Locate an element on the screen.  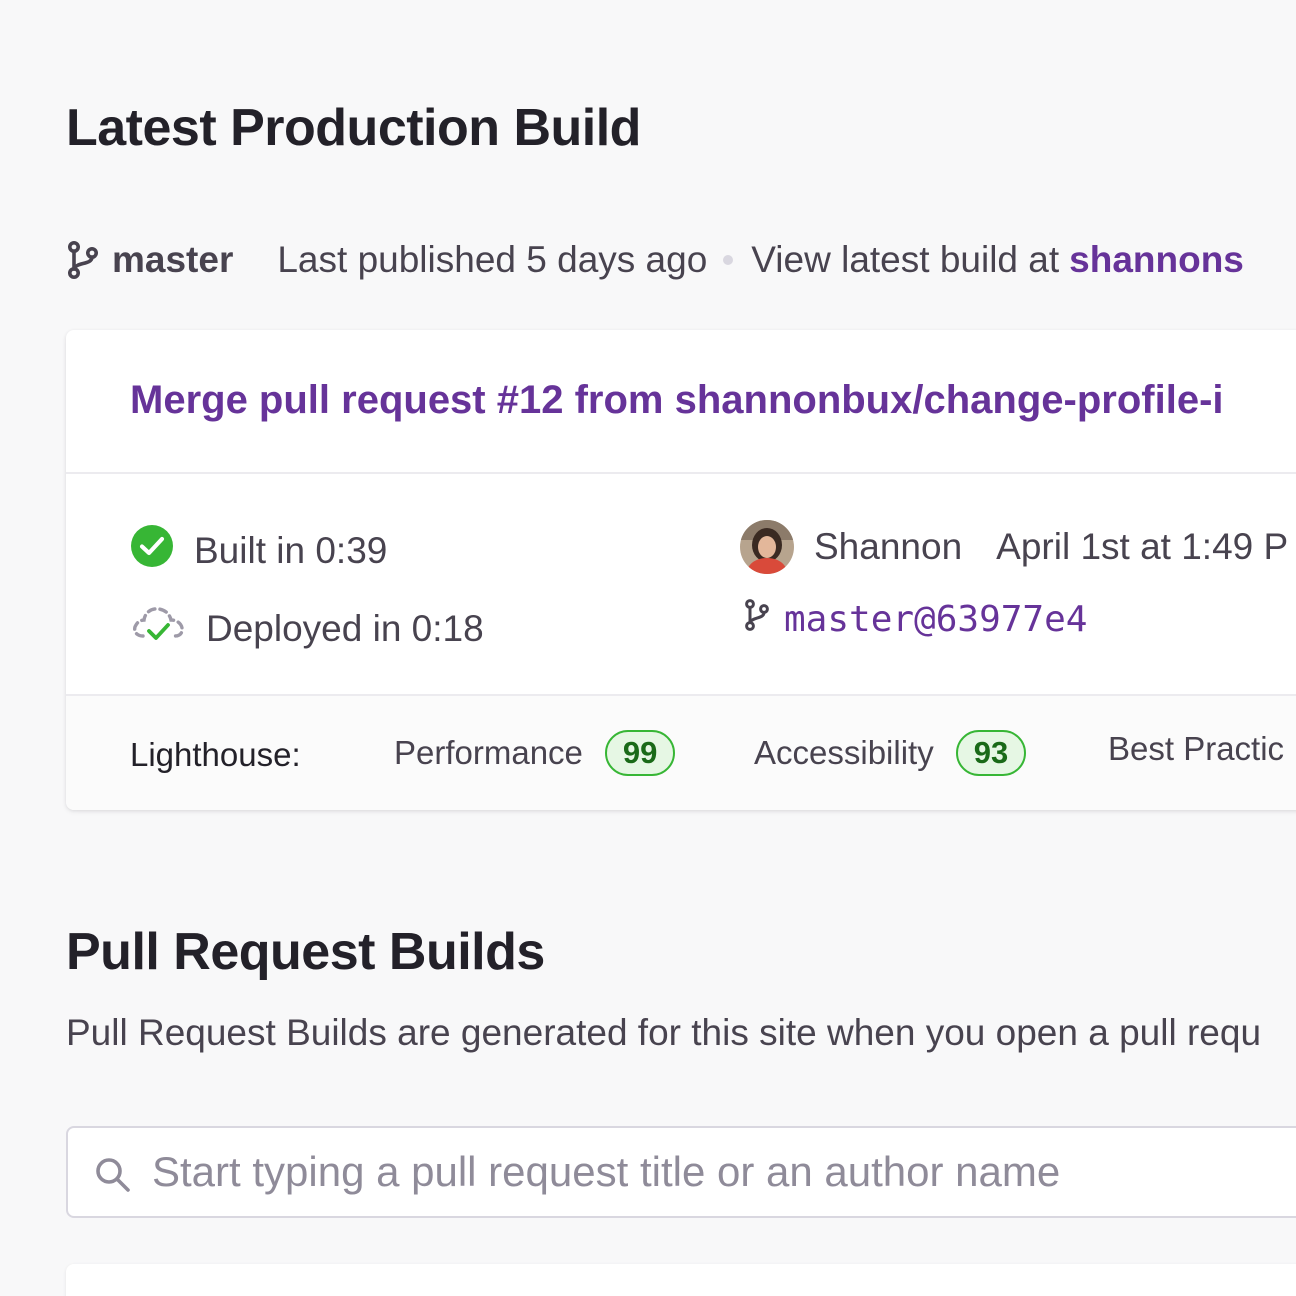
check-circle-icon is located at coordinates (152, 550).